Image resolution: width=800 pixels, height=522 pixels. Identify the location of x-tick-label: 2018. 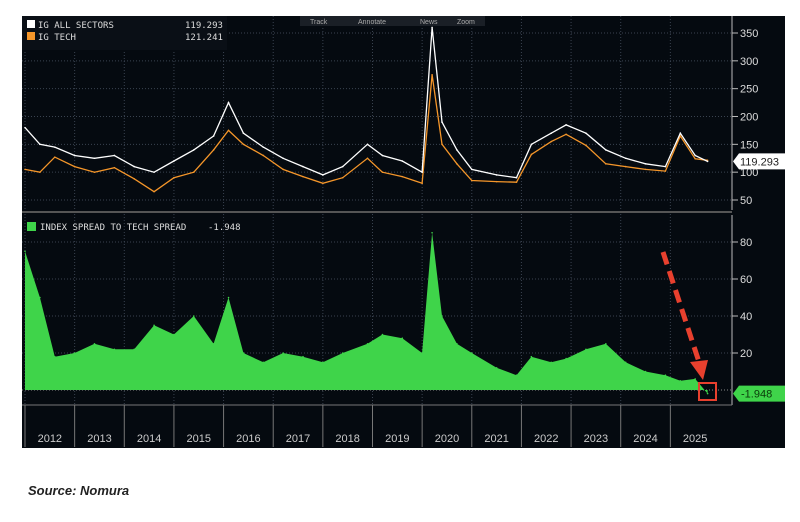
(347, 439).